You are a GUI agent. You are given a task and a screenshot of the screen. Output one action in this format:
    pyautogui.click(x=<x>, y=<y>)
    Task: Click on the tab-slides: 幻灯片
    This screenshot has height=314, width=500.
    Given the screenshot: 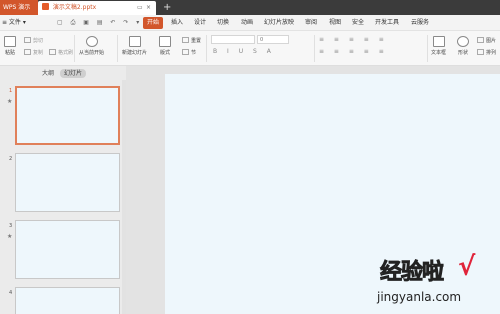 What is the action you would take?
    pyautogui.click(x=73, y=73)
    